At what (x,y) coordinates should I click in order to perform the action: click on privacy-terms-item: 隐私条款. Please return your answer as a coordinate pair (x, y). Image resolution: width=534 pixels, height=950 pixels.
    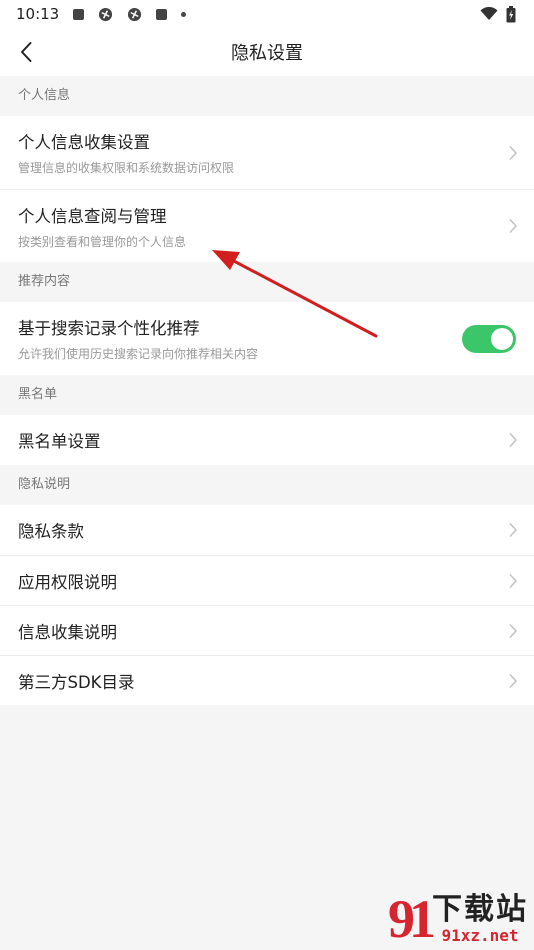
    Looking at the image, I should click on (267, 530).